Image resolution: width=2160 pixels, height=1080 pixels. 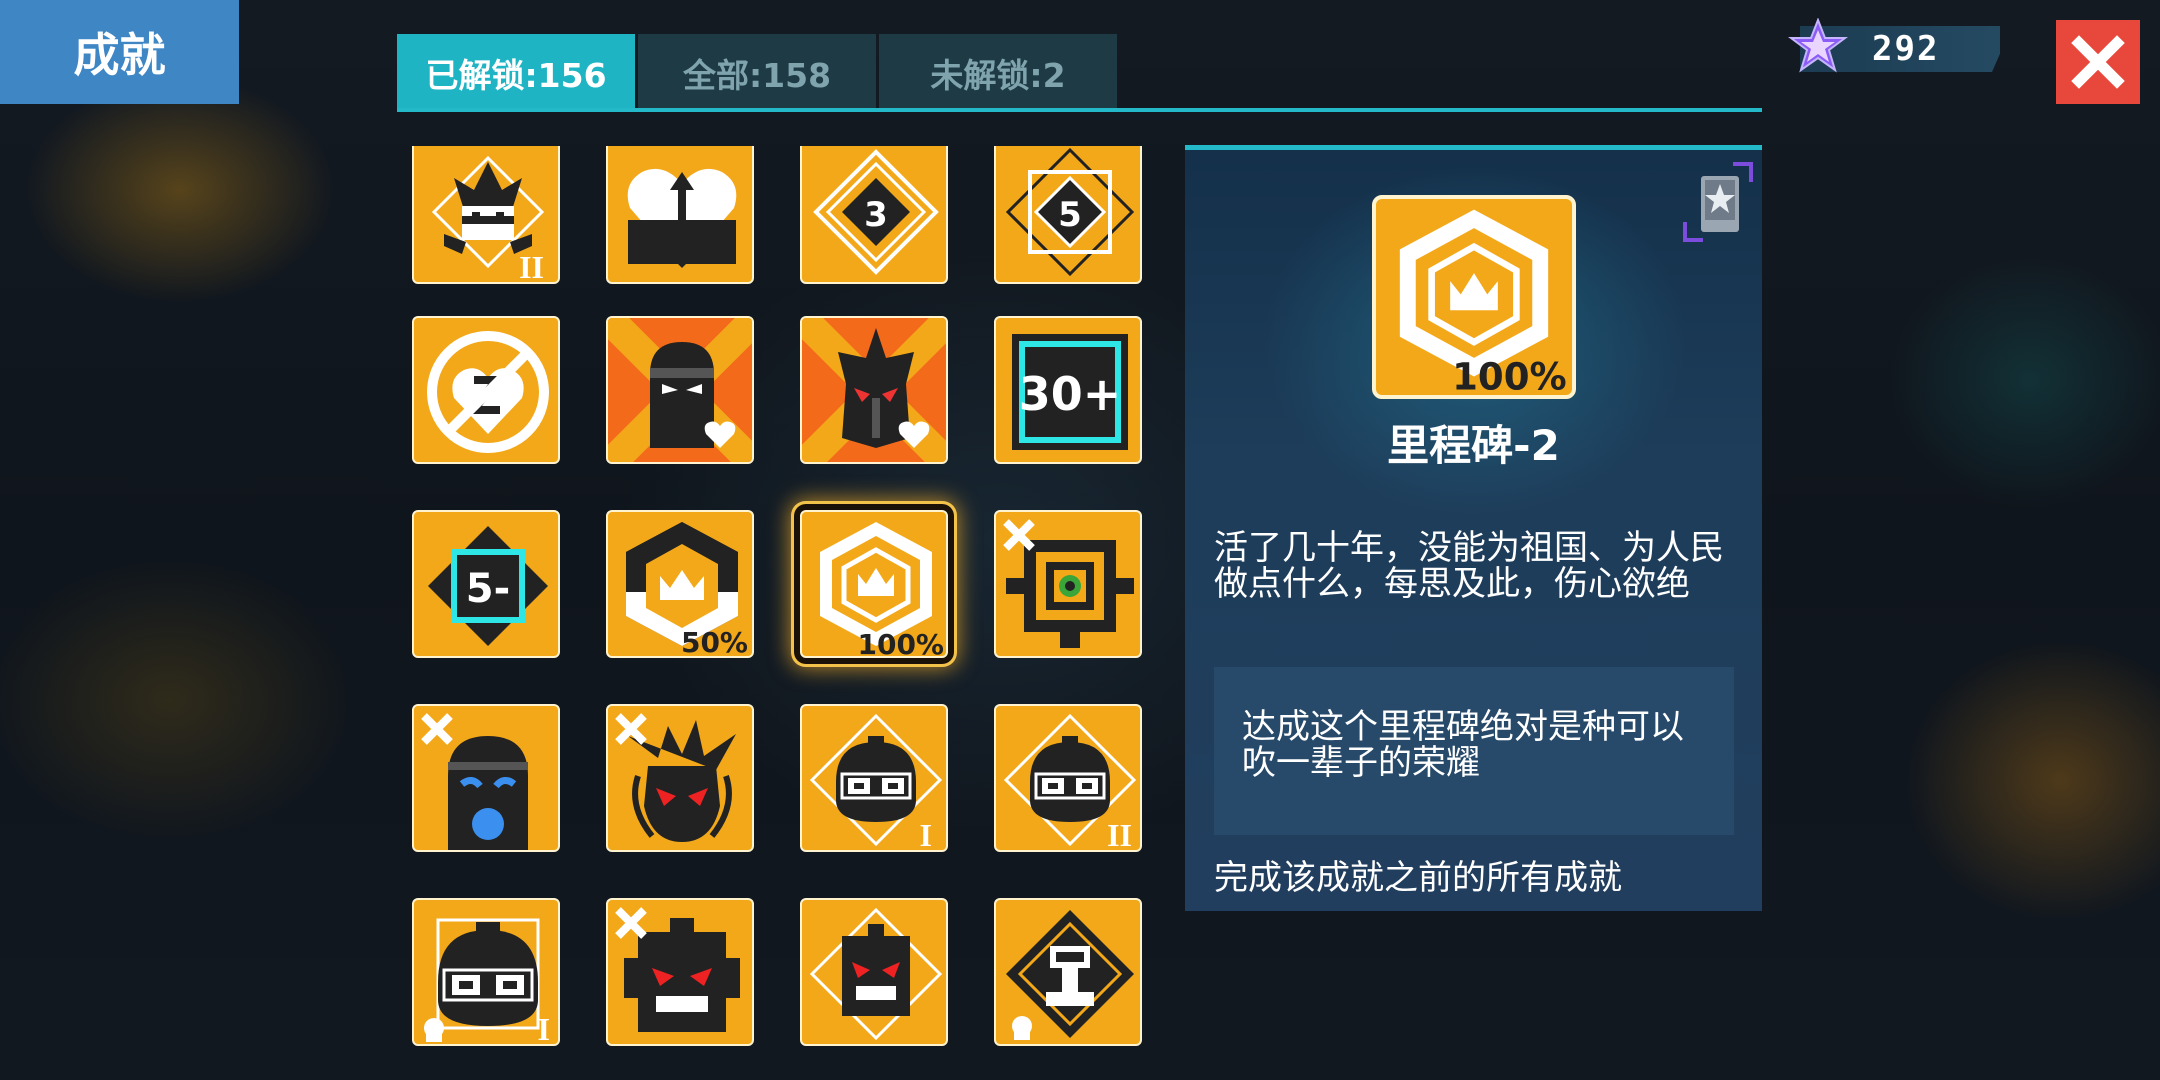 I want to click on svg-text: 5-, so click(x=488, y=589).